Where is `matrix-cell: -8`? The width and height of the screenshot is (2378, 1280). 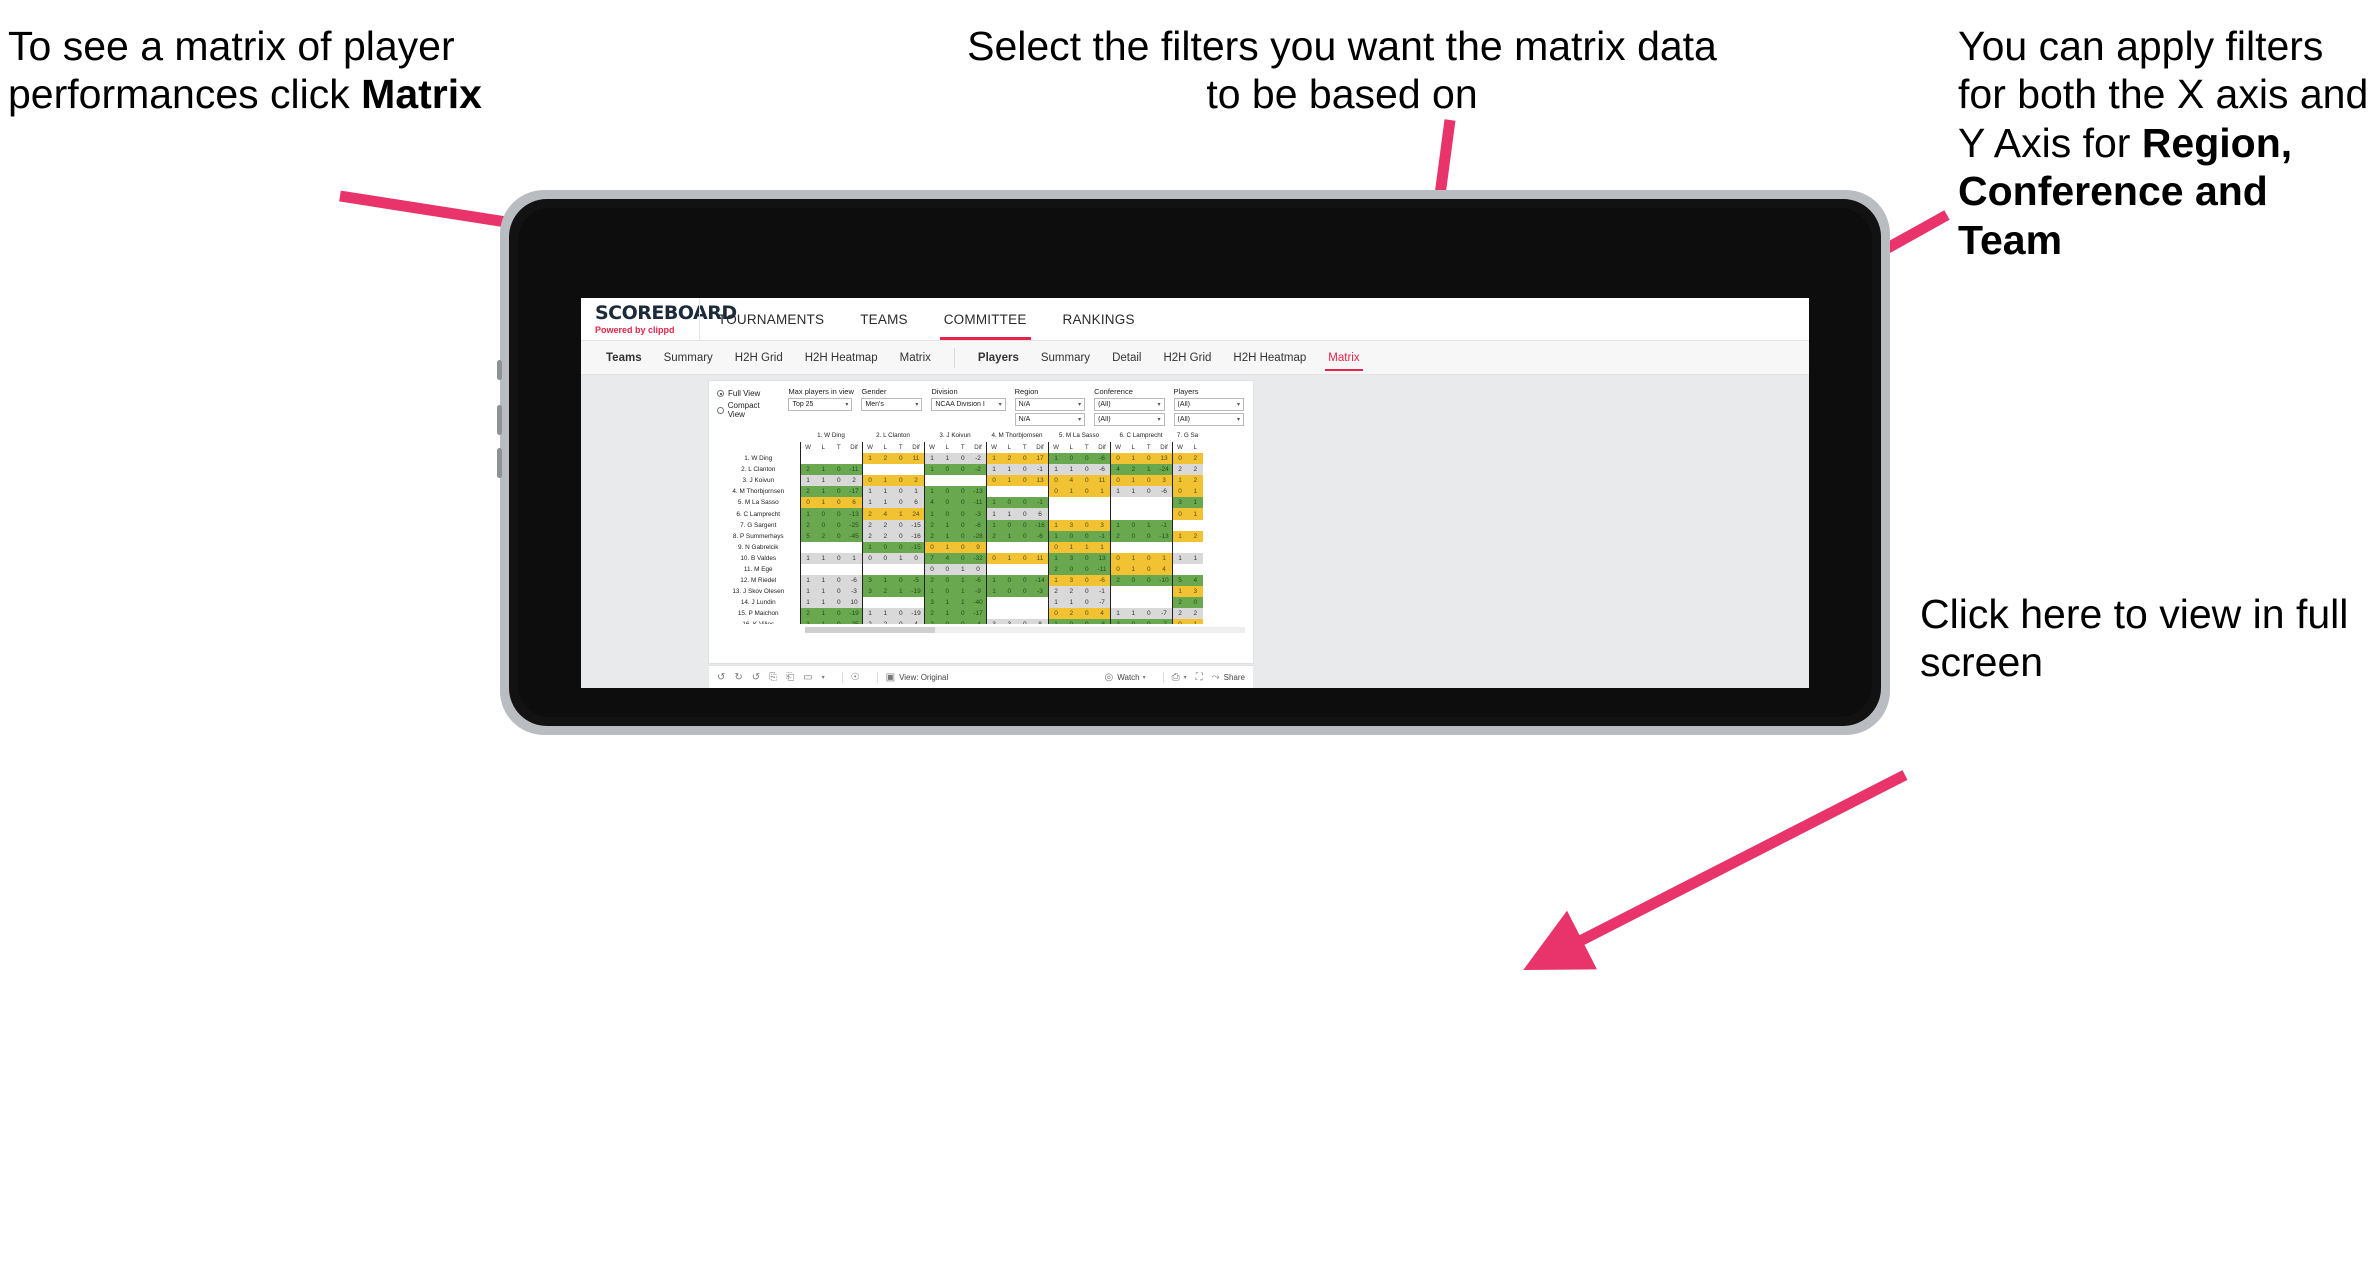
matrix-cell: -8 is located at coordinates (1102, 621).